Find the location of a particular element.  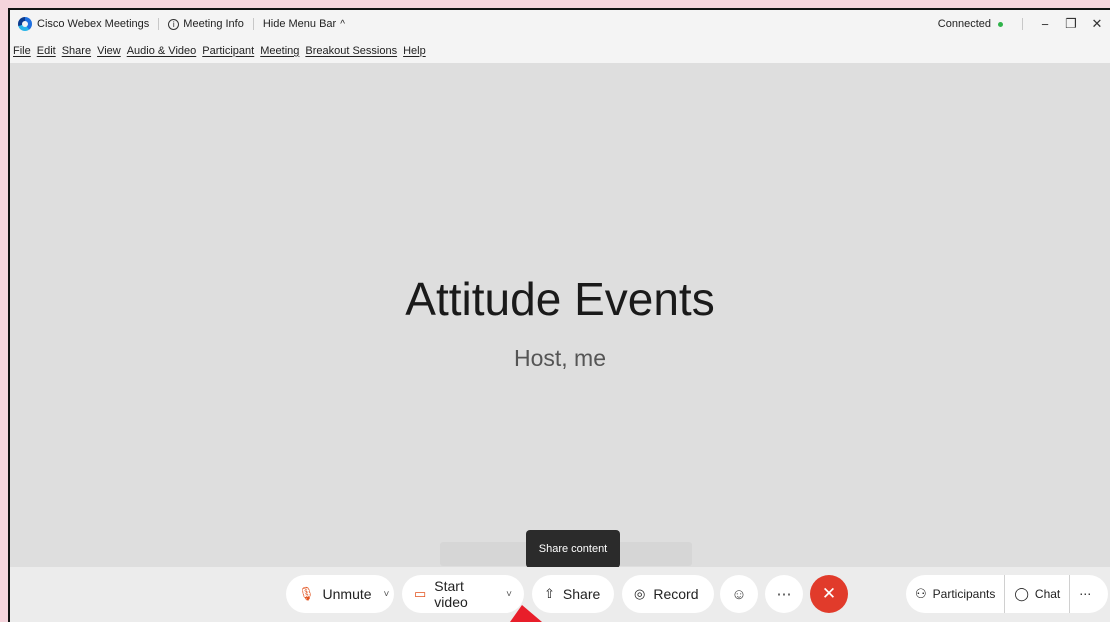

unmute-label: Unmute is located at coordinates (347, 594).